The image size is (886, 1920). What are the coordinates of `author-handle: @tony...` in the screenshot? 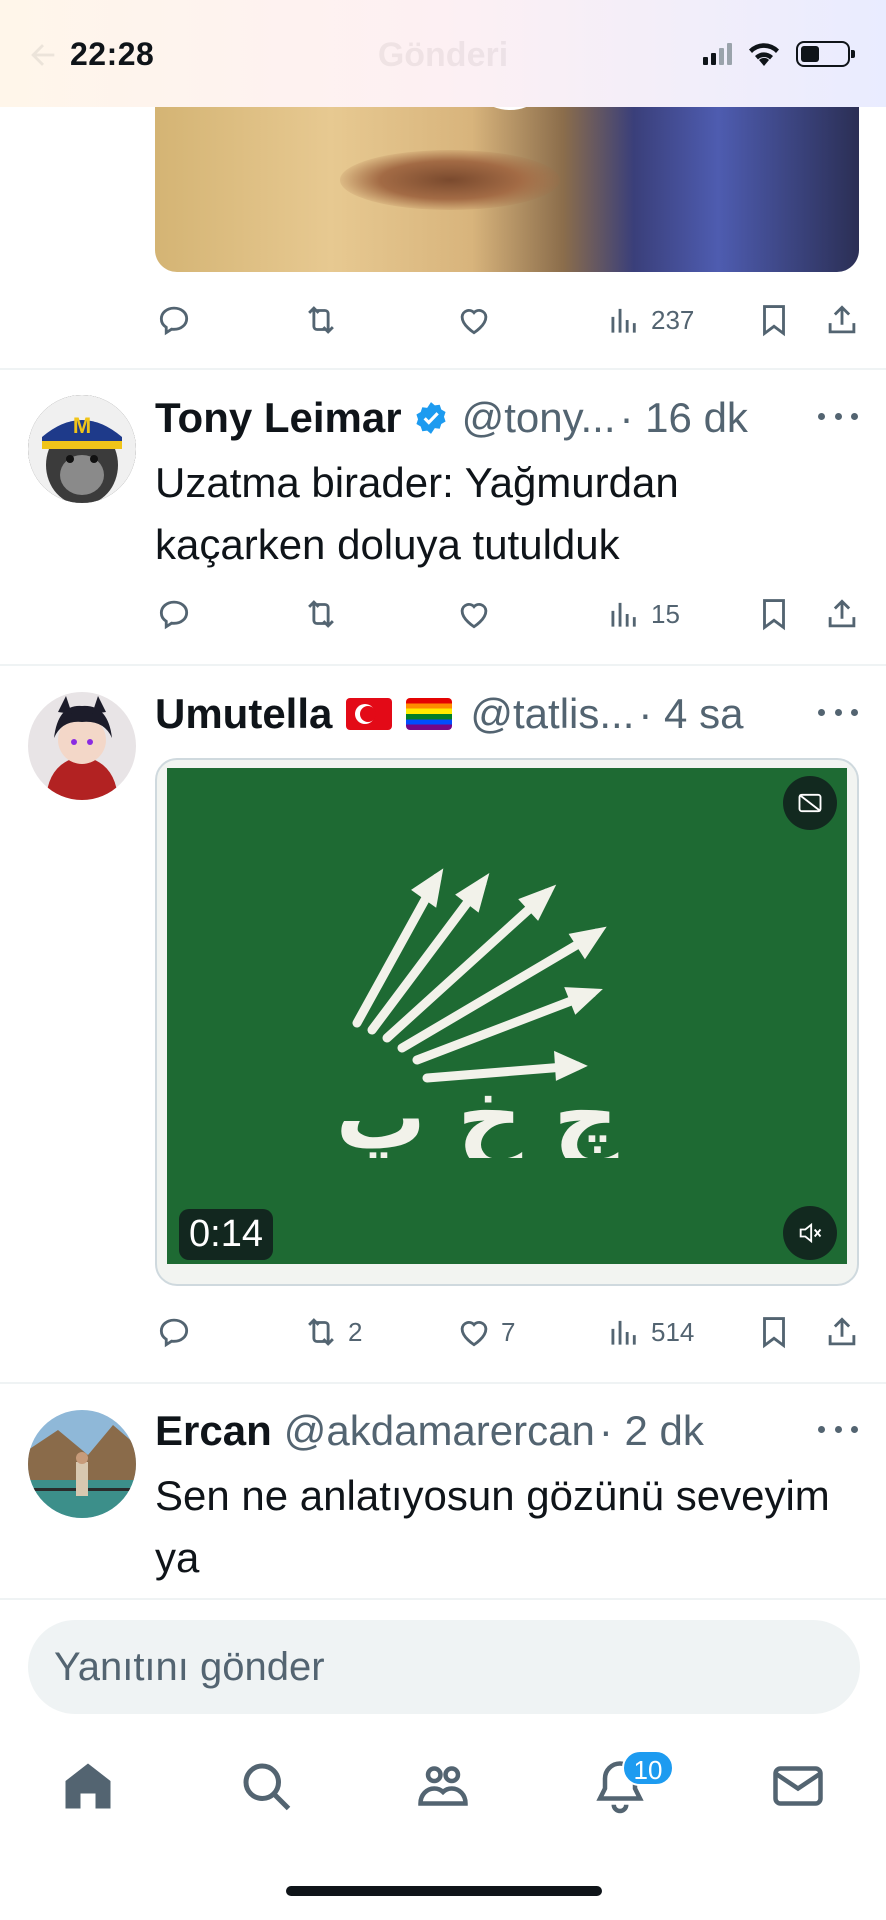 It's located at (539, 418).